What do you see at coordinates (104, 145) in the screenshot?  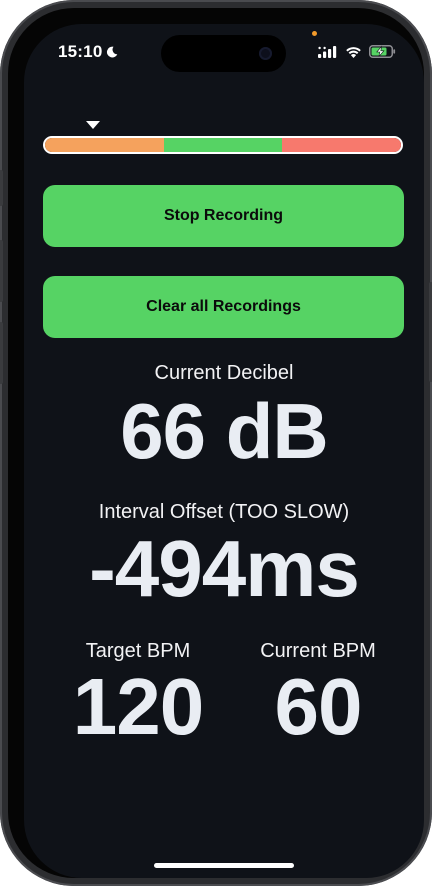 I see `level-segment-low` at bounding box center [104, 145].